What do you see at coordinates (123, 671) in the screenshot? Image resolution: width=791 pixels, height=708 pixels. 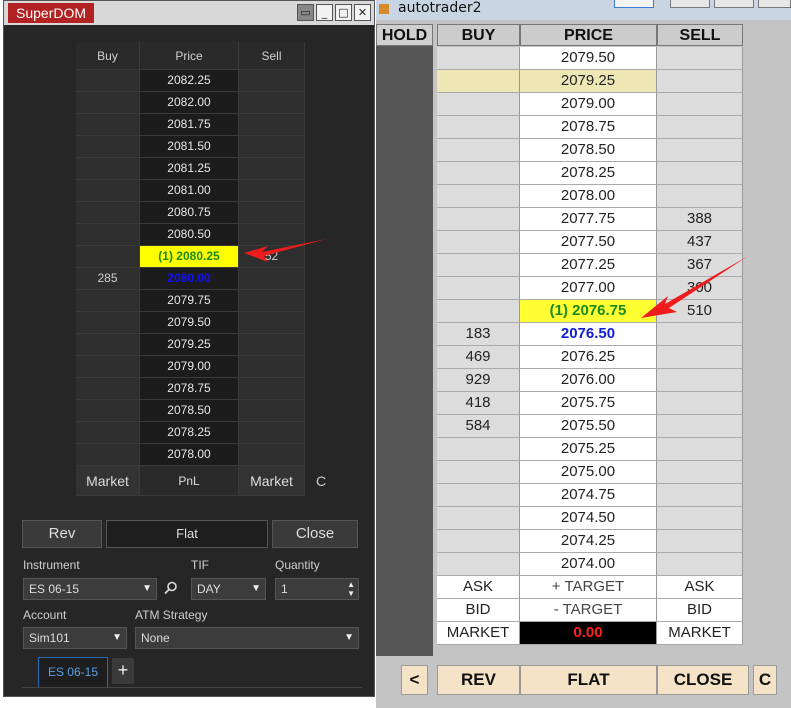 I see `add-tab-button: +` at bounding box center [123, 671].